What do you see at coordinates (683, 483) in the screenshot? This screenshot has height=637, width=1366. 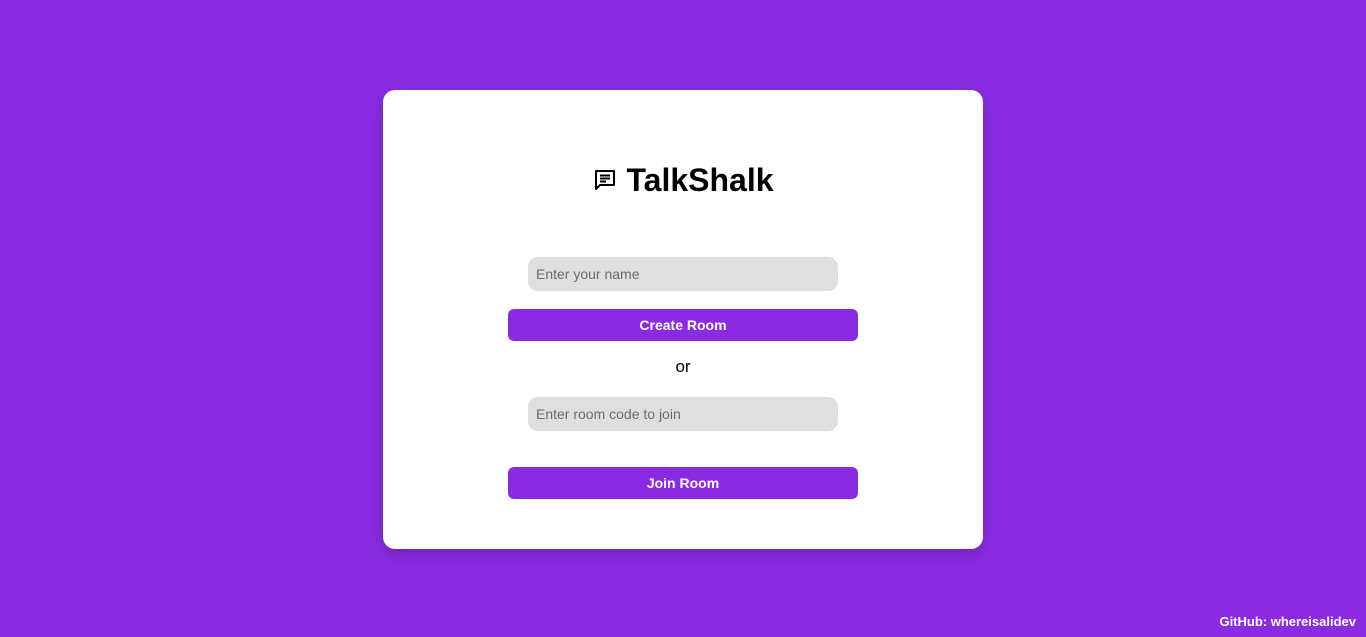 I see `join-room-button: Join Room` at bounding box center [683, 483].